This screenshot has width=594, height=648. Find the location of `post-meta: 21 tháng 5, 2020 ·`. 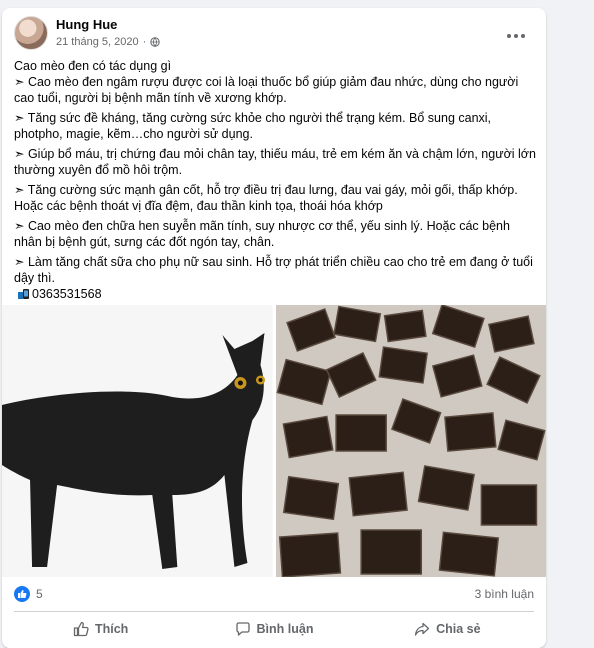

post-meta: 21 tháng 5, 2020 · is located at coordinates (108, 42).